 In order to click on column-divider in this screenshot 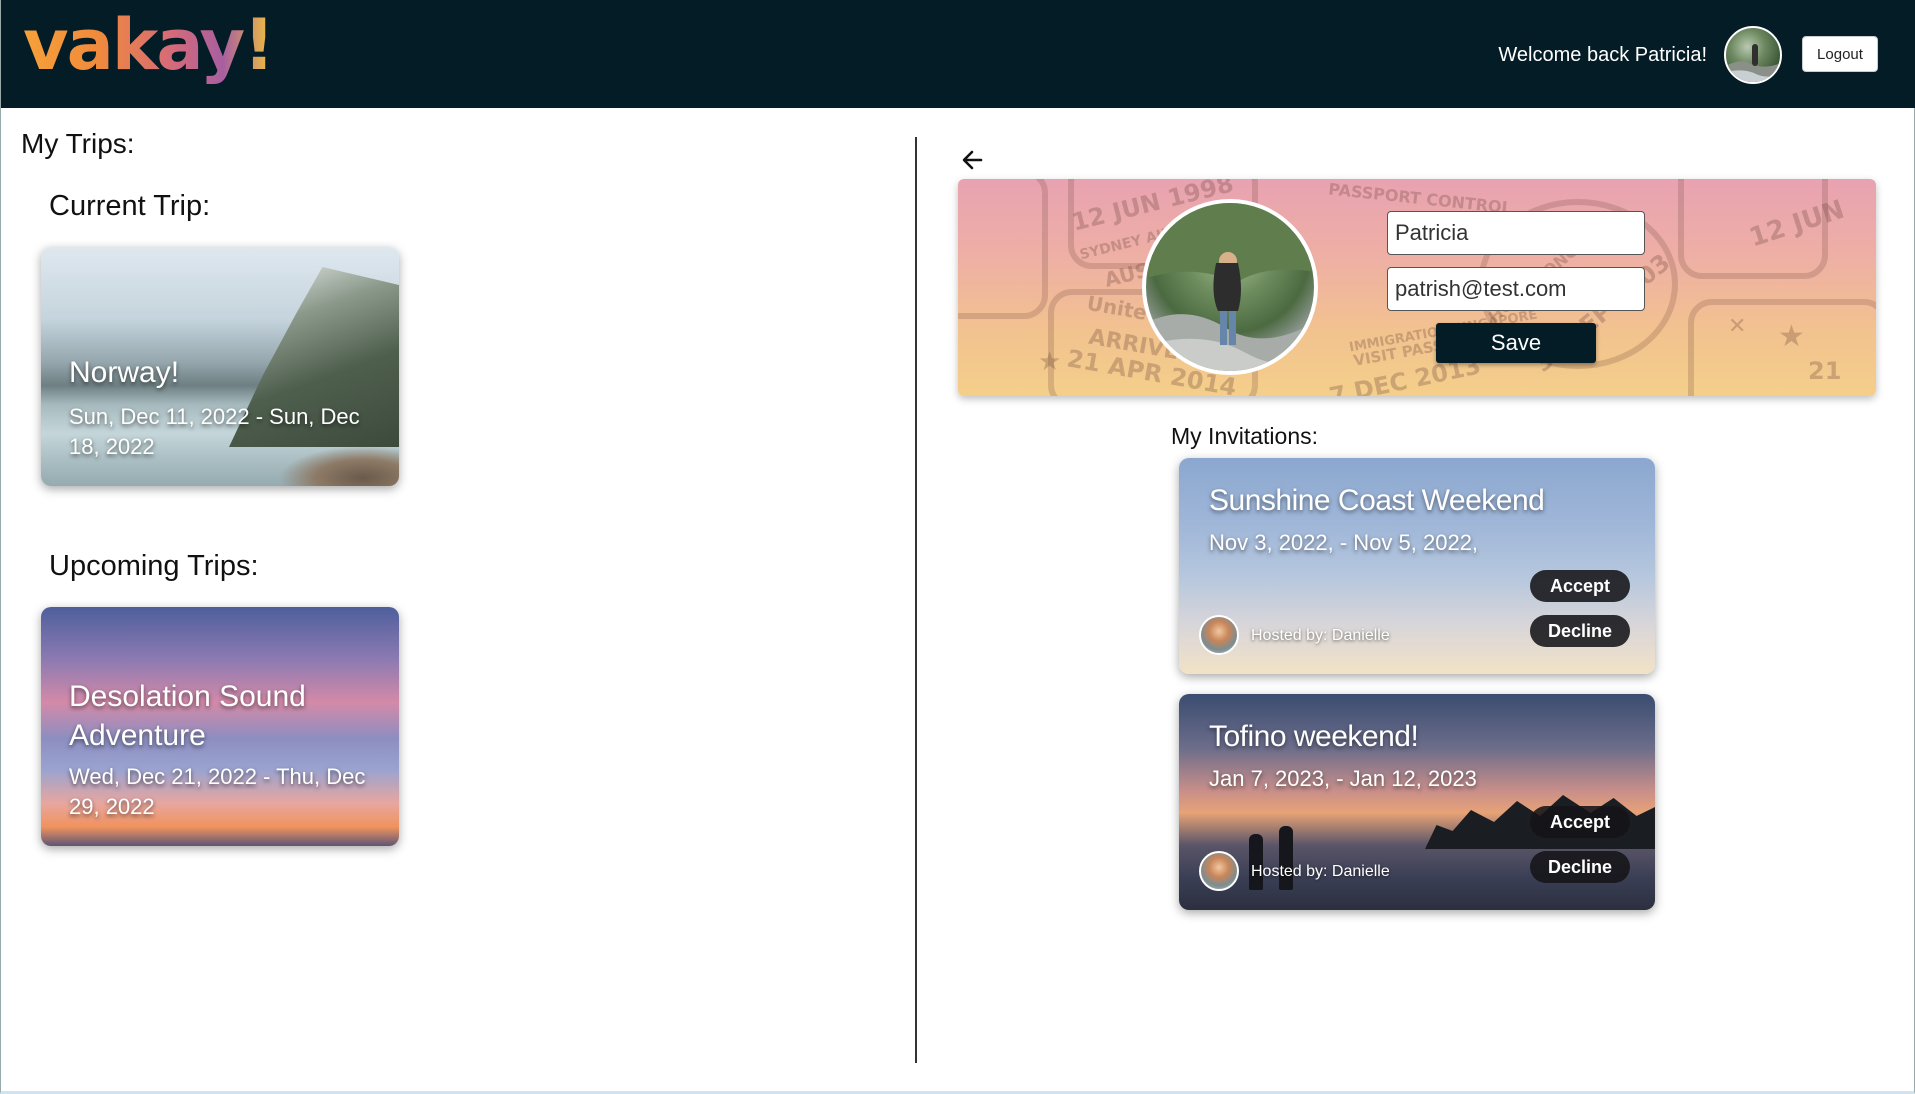, I will do `click(916, 600)`.